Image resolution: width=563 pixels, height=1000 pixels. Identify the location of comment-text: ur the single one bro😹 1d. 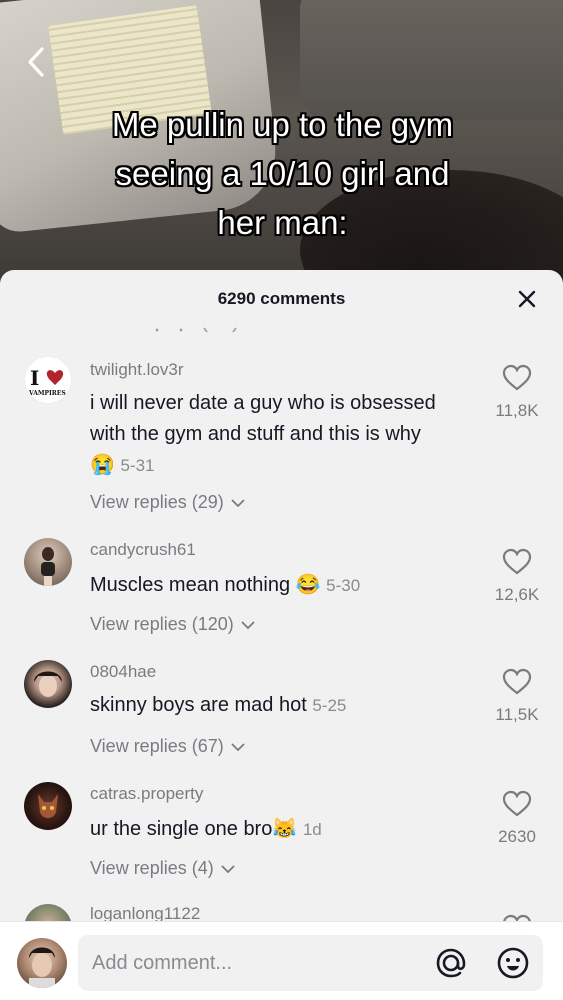
(287, 829).